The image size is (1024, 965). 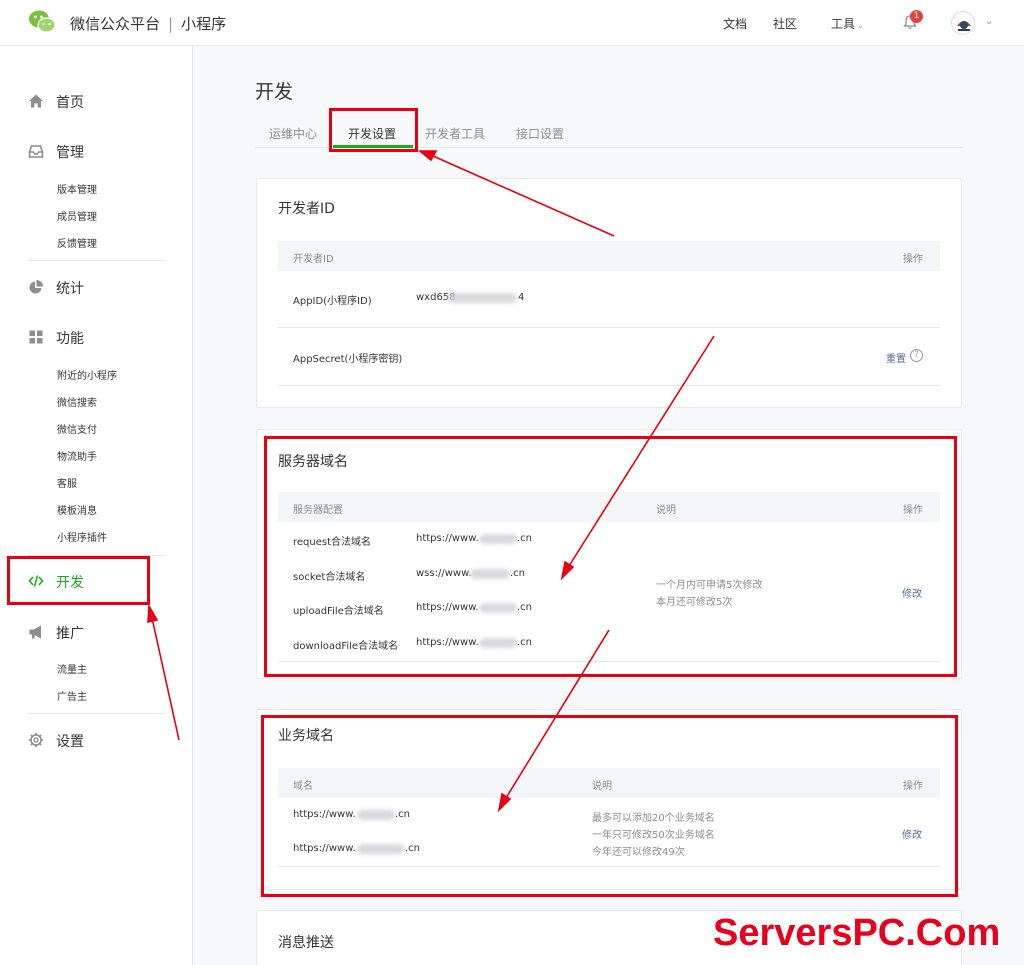 What do you see at coordinates (35, 632) in the screenshot?
I see `megaphone-icon` at bounding box center [35, 632].